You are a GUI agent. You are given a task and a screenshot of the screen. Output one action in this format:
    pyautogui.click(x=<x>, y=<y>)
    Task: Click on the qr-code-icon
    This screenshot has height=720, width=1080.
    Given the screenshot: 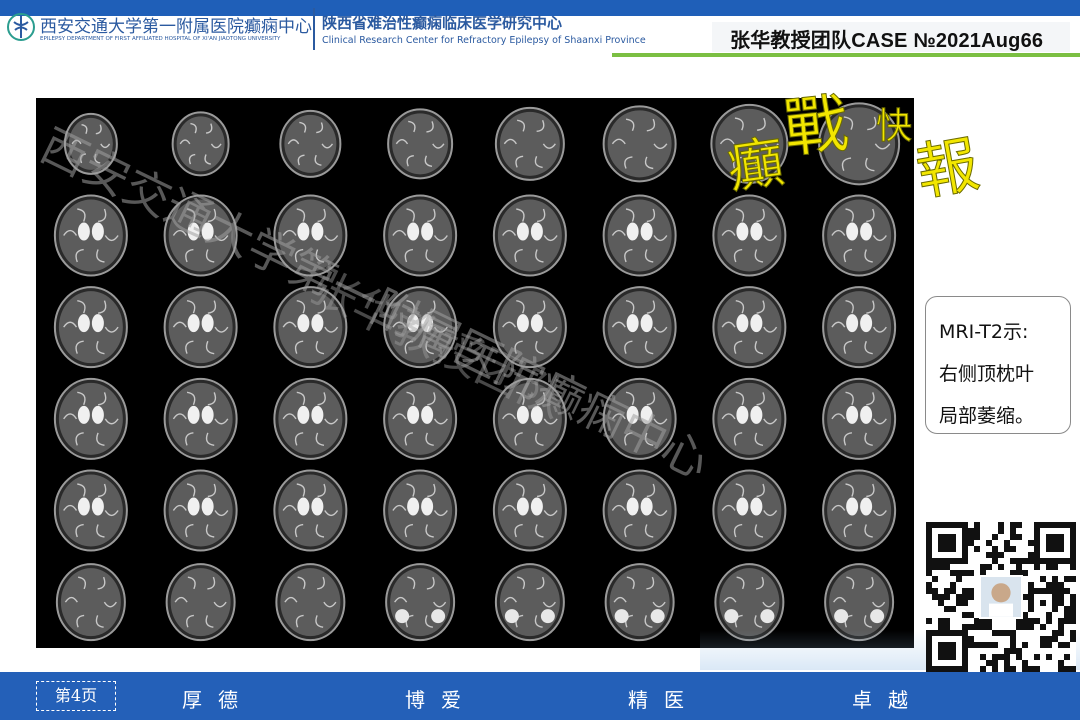 What is the action you would take?
    pyautogui.click(x=1001, y=597)
    